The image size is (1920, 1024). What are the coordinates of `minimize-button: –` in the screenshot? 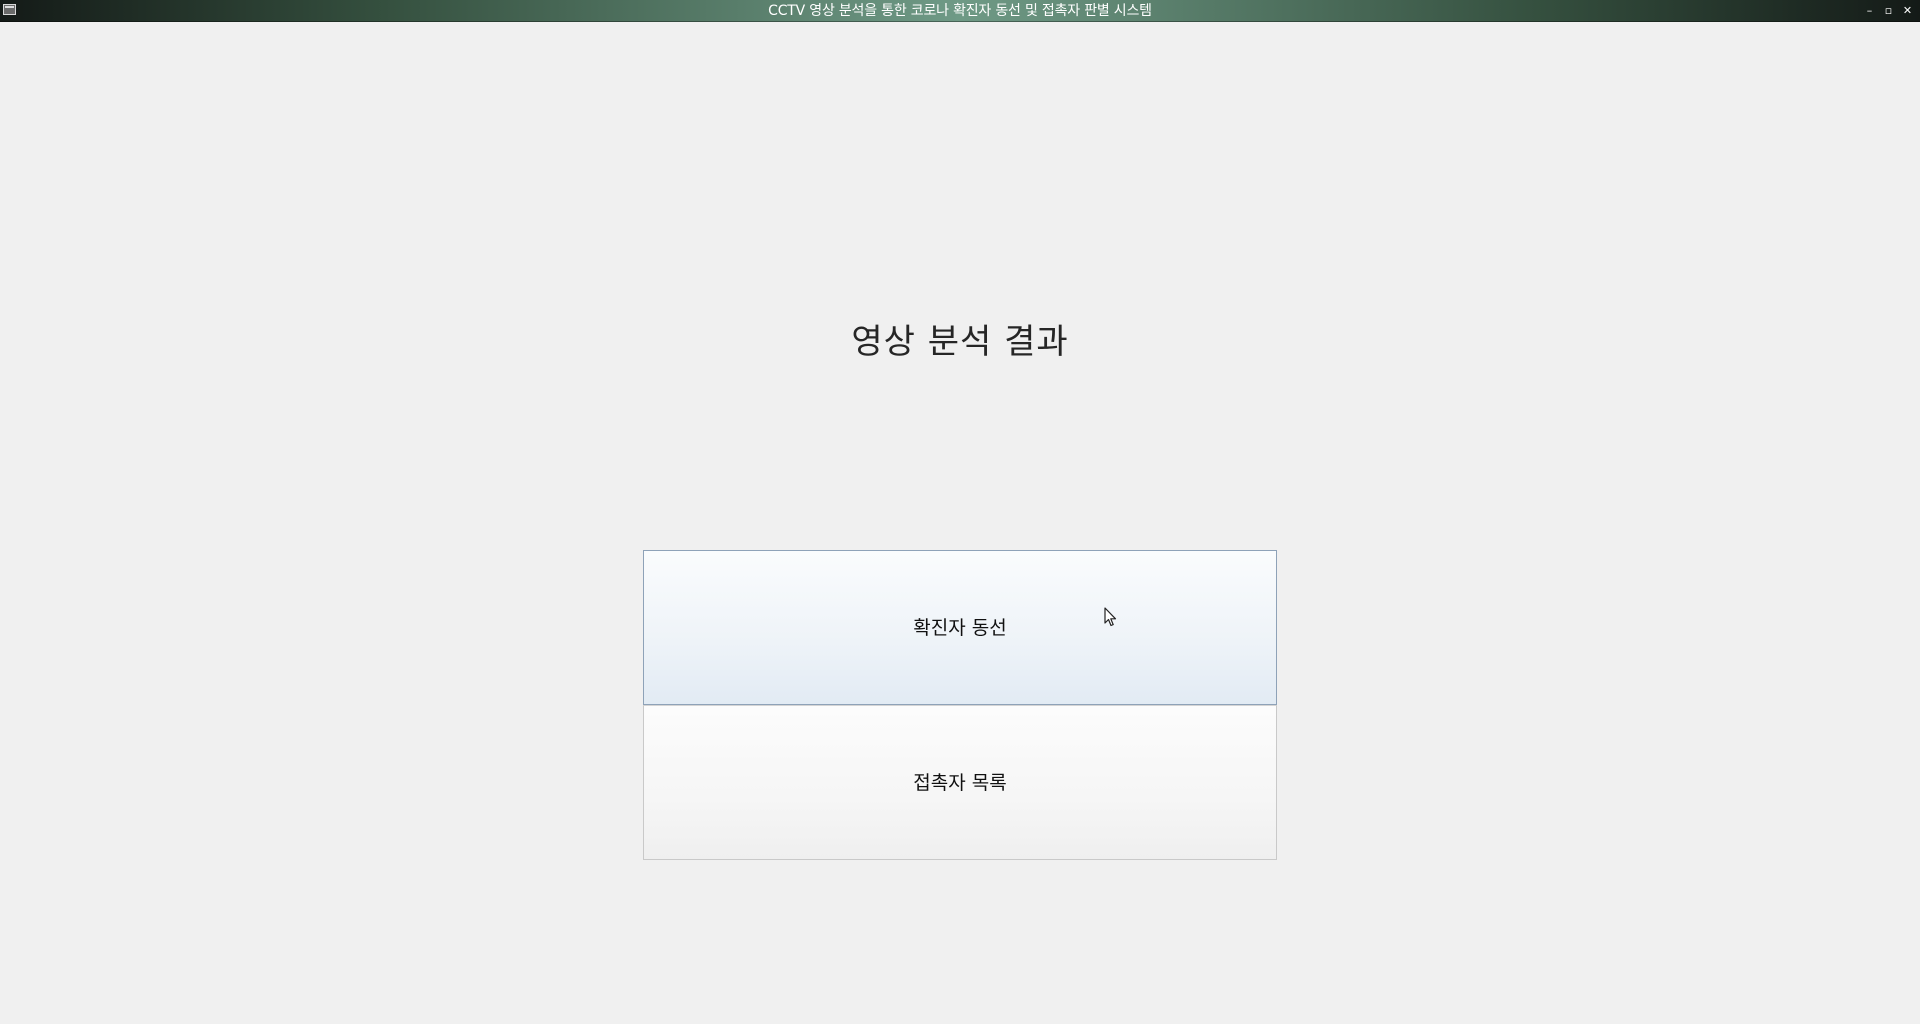 It's located at (1869, 11).